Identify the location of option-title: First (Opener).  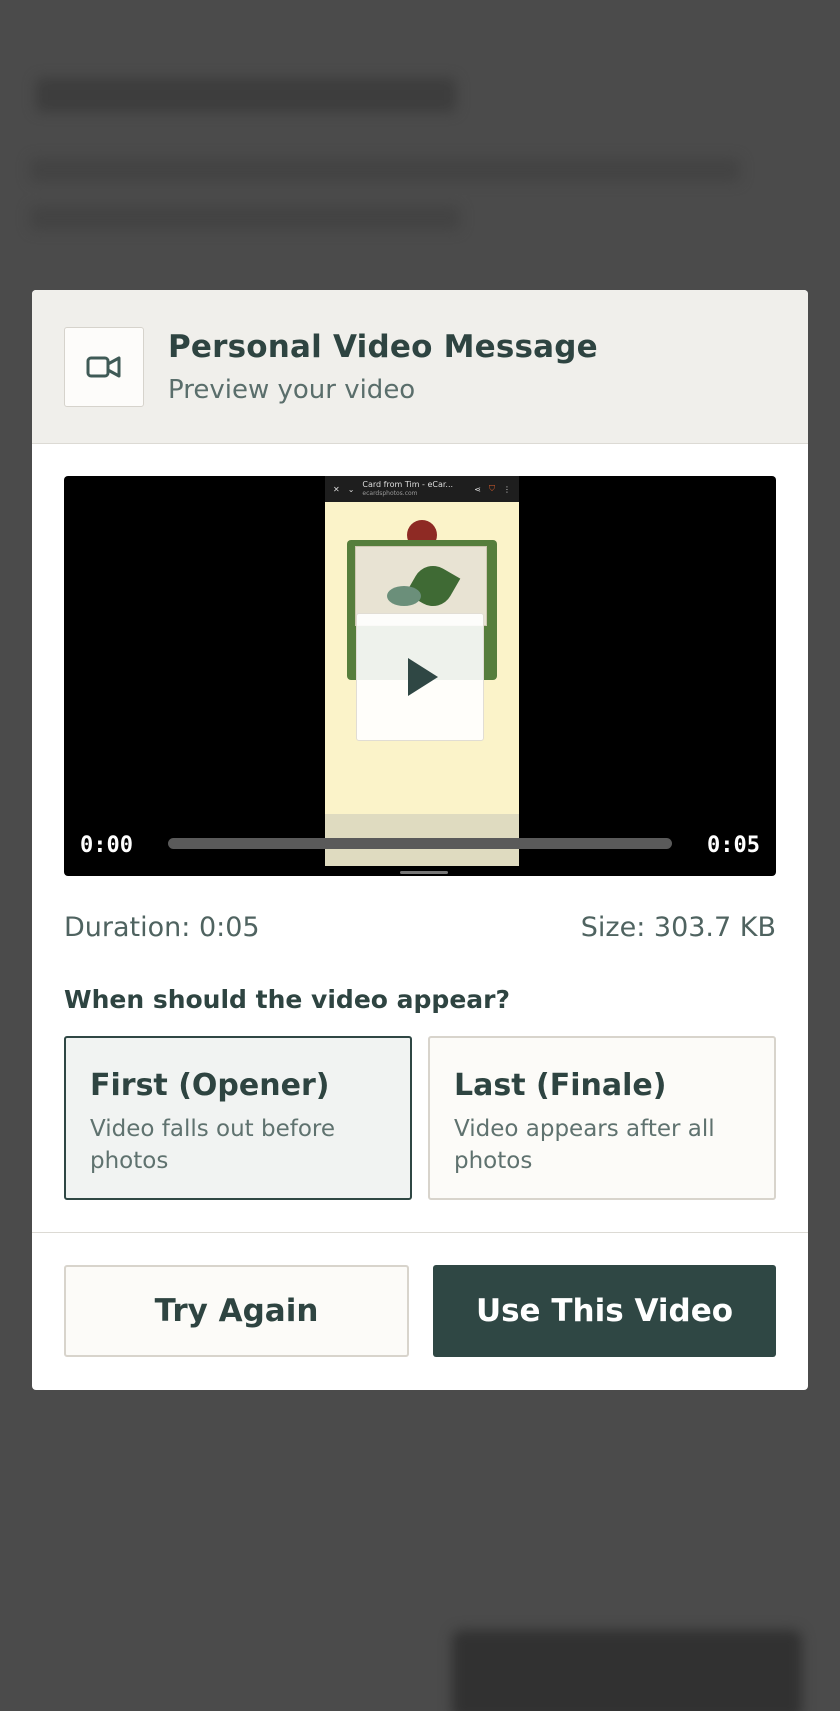
(210, 1085).